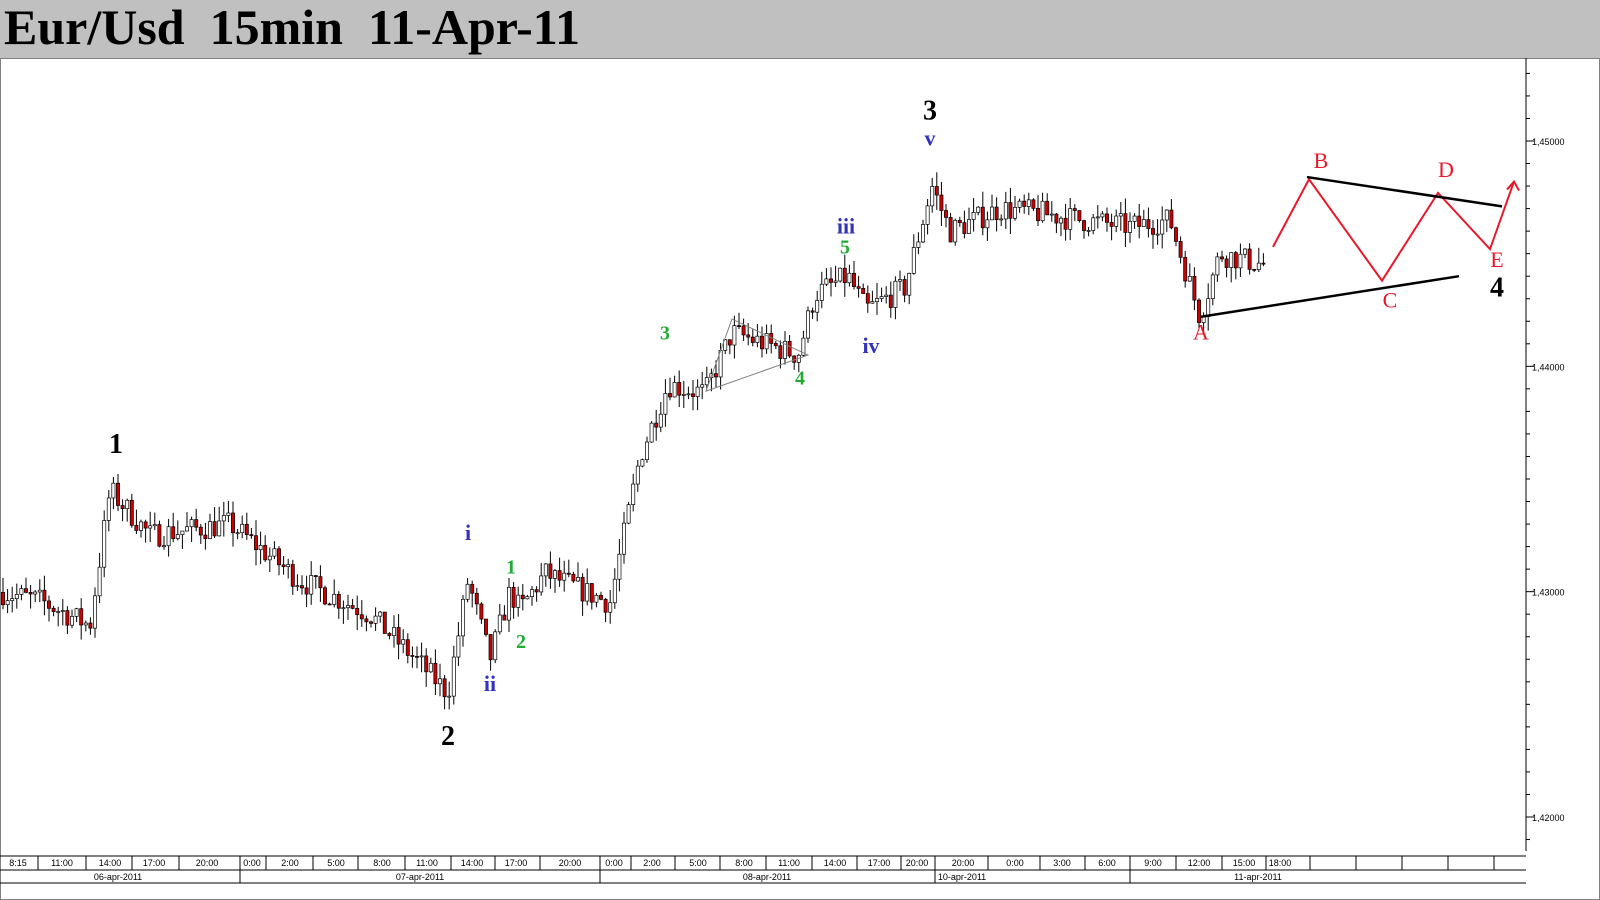 The image size is (1600, 900). I want to click on x-date-label: 07-apr-2011, so click(420, 877).